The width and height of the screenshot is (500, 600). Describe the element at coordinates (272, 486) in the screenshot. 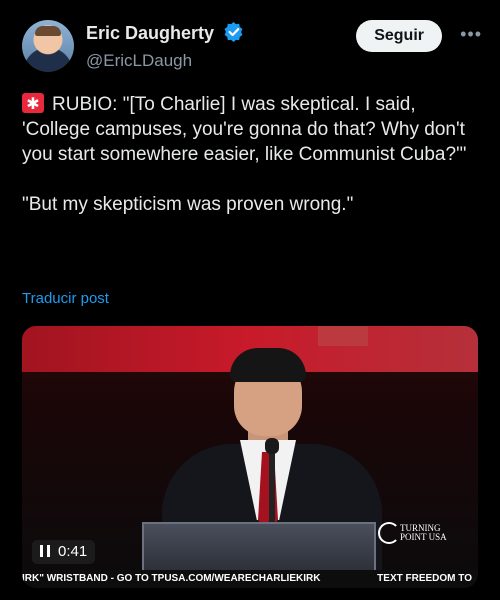

I see `microphone` at that location.